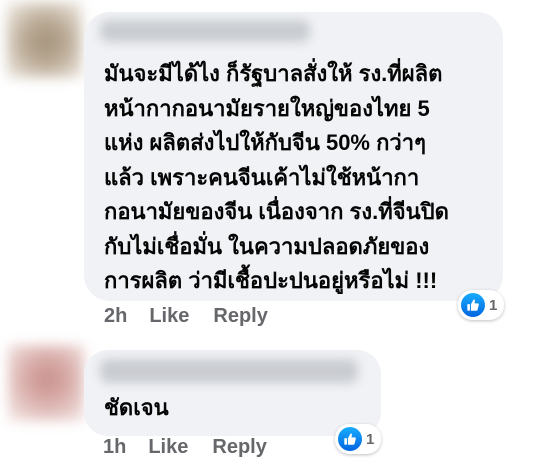  I want to click on comment-text-line: แห่ง ผลิตส่งไปให้กับจีน 50% กว่าๆ, so click(265, 142).